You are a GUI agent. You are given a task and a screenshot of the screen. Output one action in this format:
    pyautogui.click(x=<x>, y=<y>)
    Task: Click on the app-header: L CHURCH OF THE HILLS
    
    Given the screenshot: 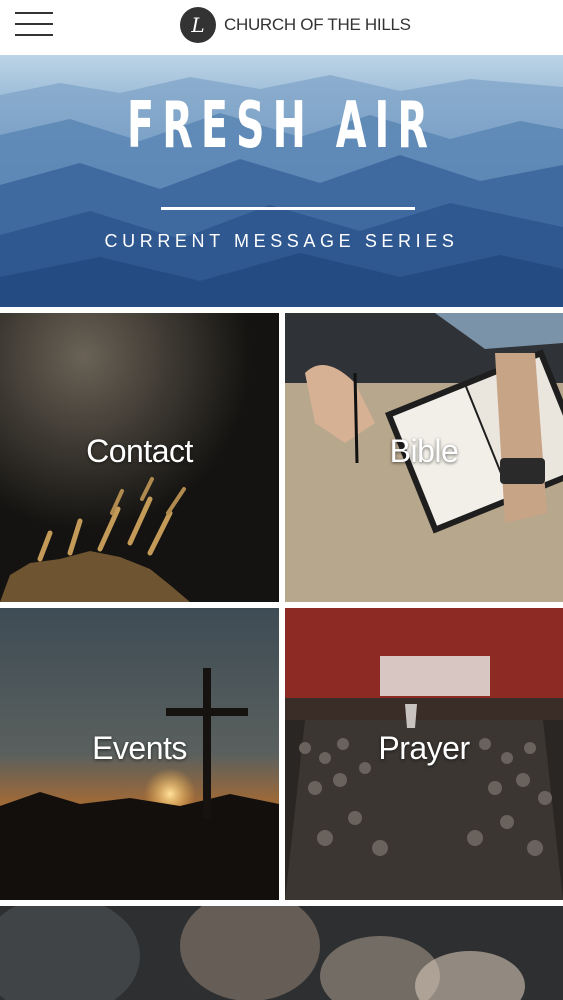 What is the action you would take?
    pyautogui.click(x=281, y=27)
    